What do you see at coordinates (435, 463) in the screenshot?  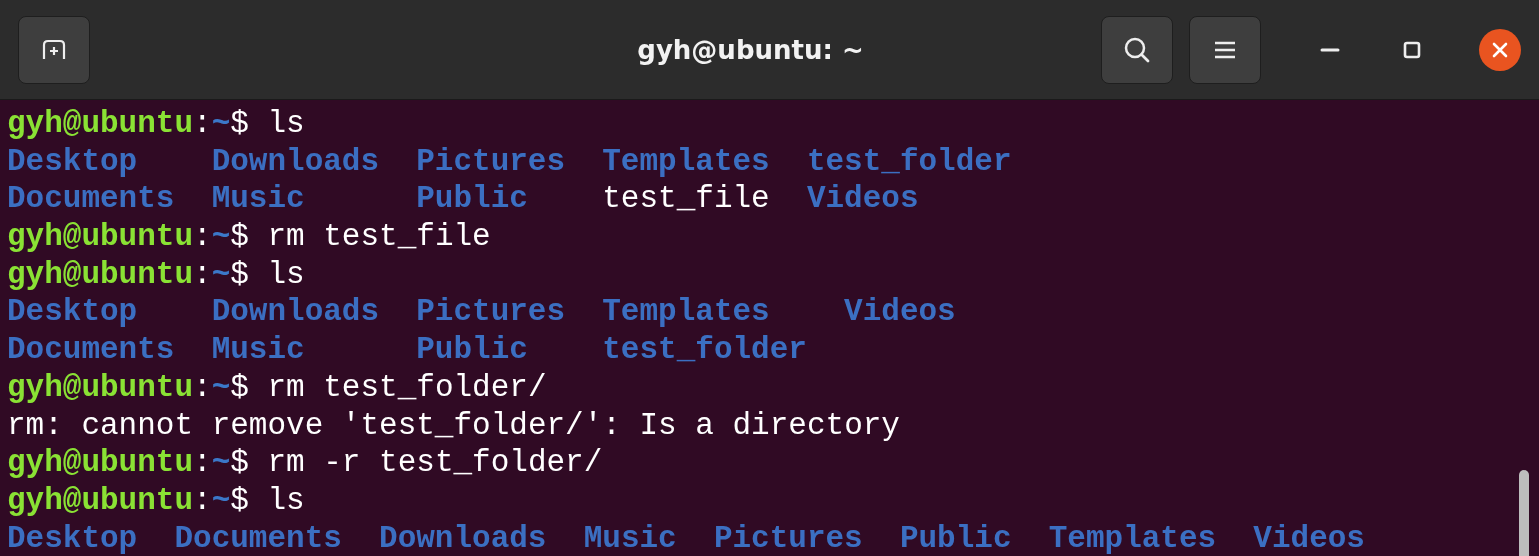 I see `command-text: rm -r test_folder/` at bounding box center [435, 463].